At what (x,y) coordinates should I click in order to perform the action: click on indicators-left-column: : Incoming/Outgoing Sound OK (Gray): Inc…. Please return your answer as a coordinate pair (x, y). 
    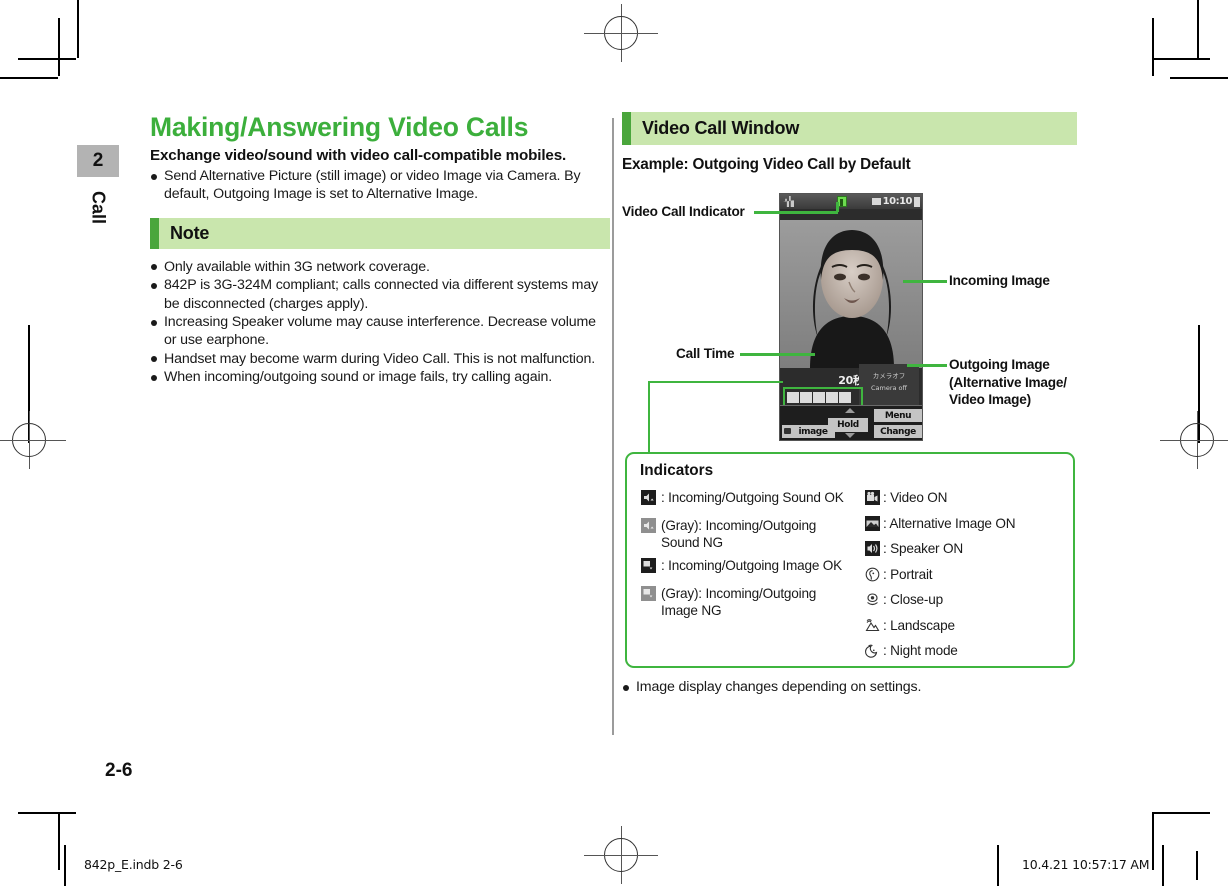
    Looking at the image, I should click on (746, 557).